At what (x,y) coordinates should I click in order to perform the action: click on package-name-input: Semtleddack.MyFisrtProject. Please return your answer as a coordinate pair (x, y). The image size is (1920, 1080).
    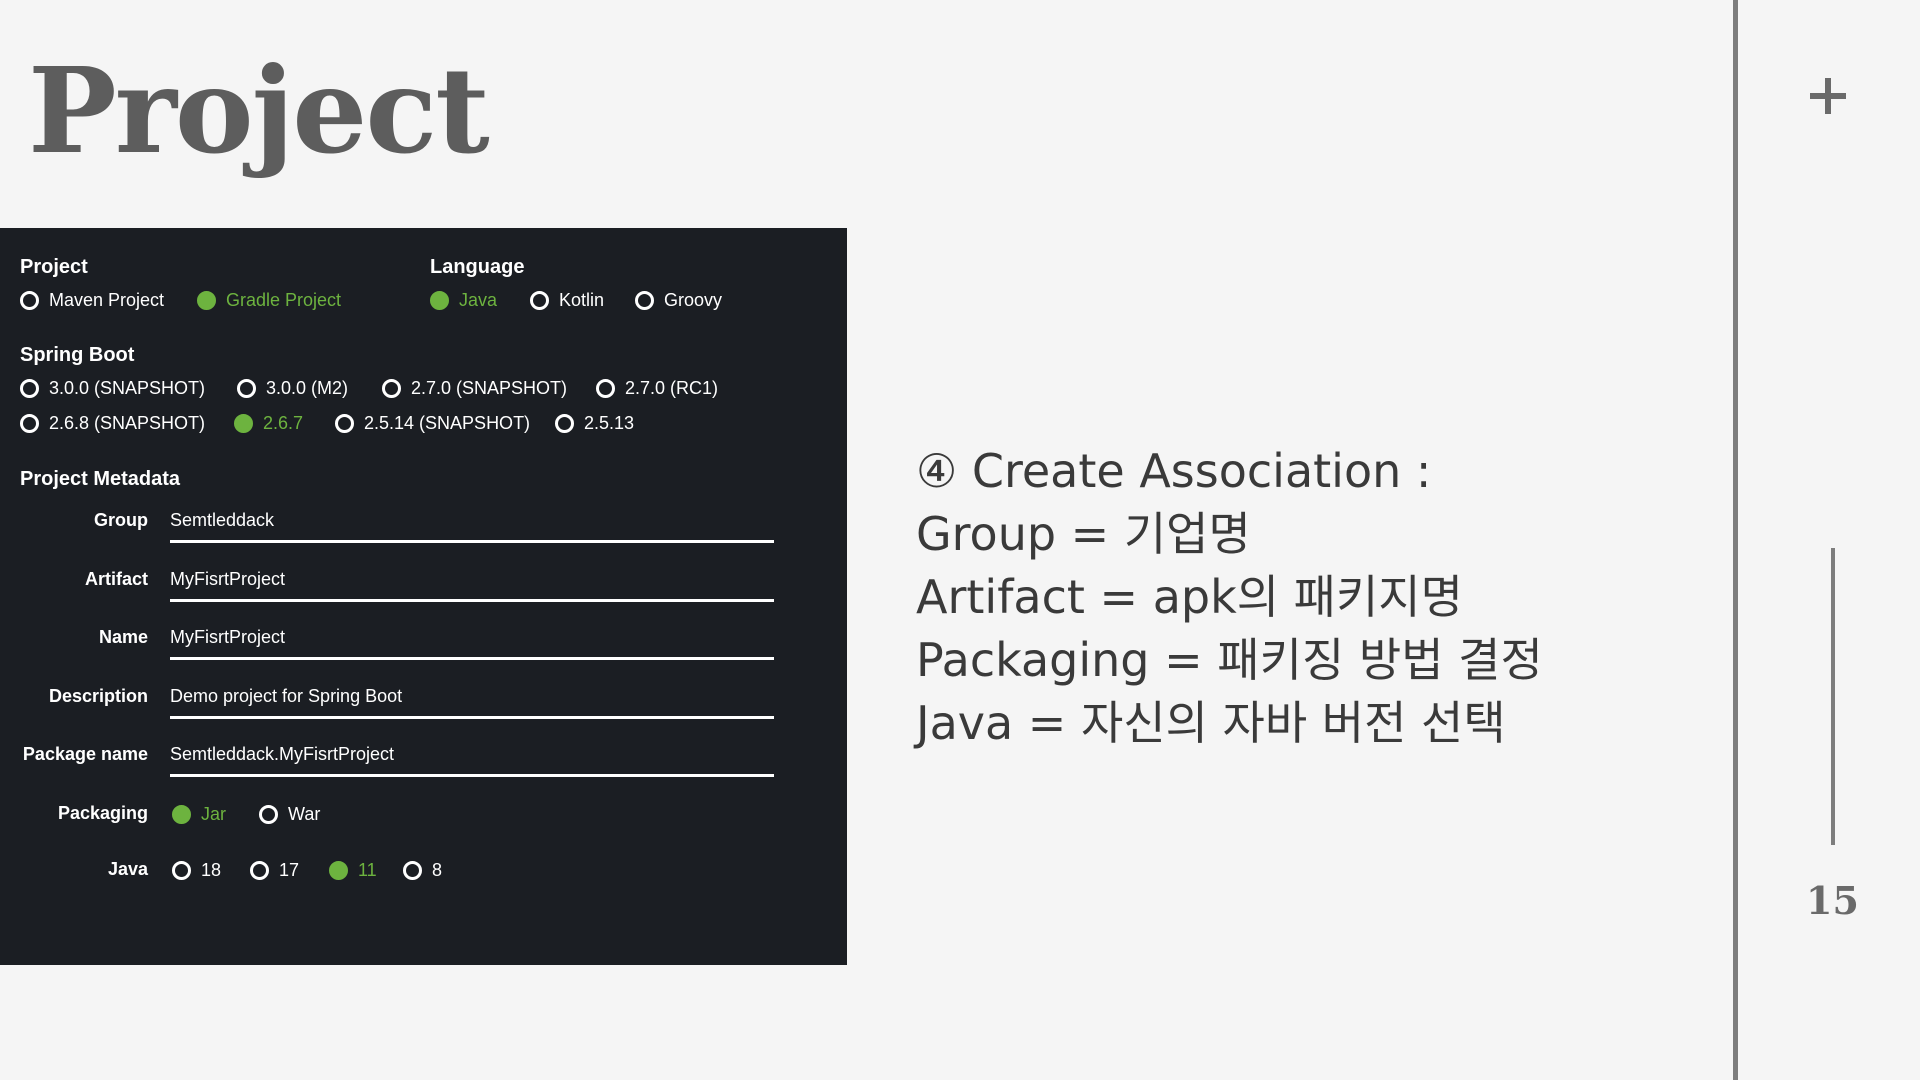
    Looking at the image, I should click on (282, 754).